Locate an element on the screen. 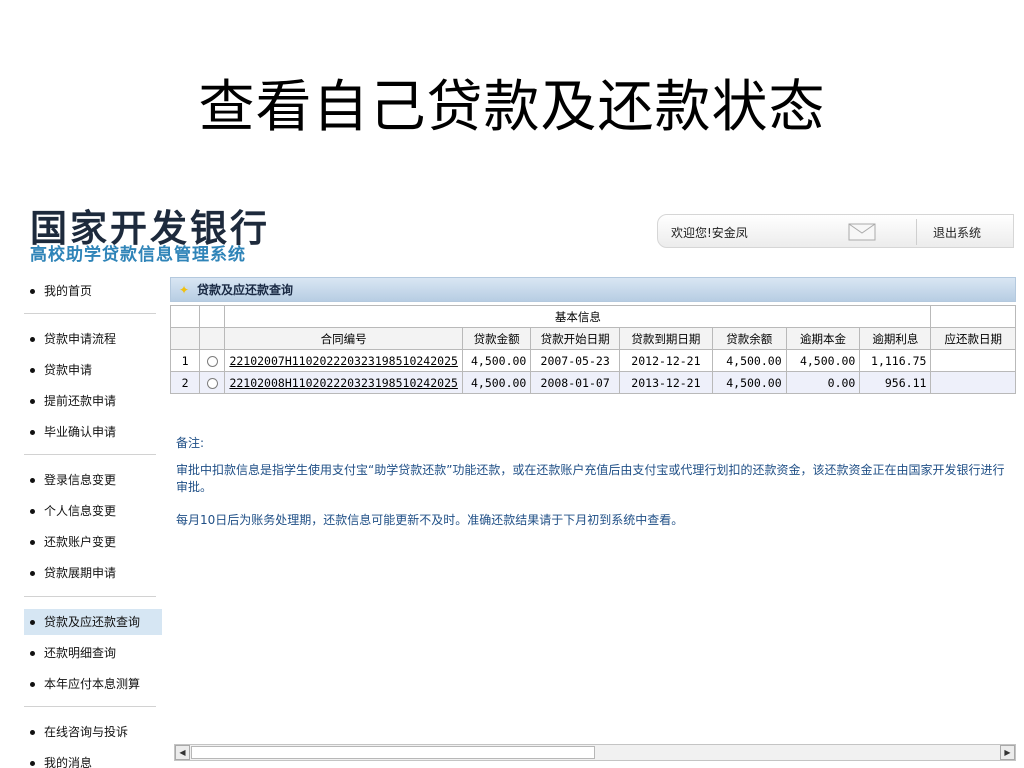 Image resolution: width=1024 pixels, height=768 pixels. sidebar-item-loan-process: 贷款申请流程 is located at coordinates (93, 339).